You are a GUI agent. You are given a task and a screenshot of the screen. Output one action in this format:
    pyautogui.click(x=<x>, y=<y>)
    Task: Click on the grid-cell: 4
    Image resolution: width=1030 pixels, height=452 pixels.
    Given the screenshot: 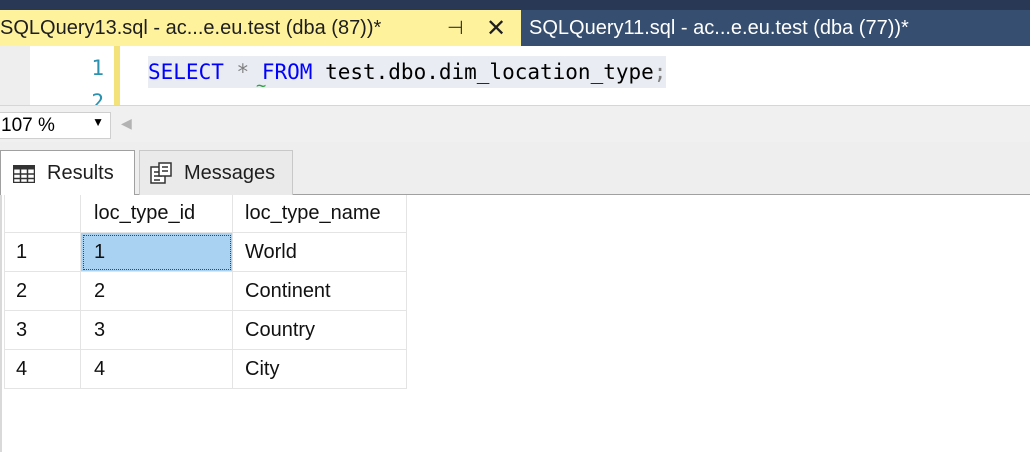 What is the action you would take?
    pyautogui.click(x=156, y=369)
    